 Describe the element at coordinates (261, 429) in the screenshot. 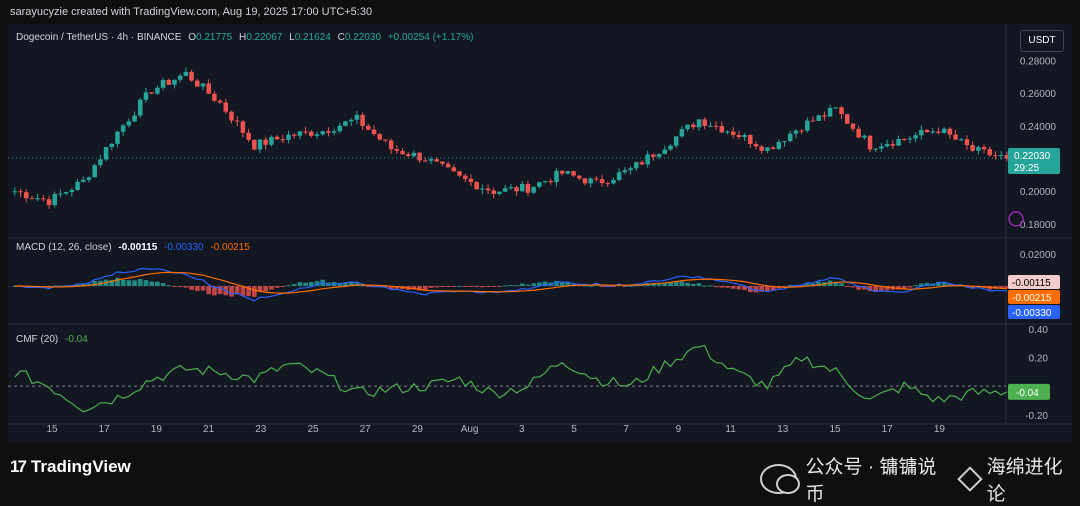

I see `time-tick-label: 23` at that location.